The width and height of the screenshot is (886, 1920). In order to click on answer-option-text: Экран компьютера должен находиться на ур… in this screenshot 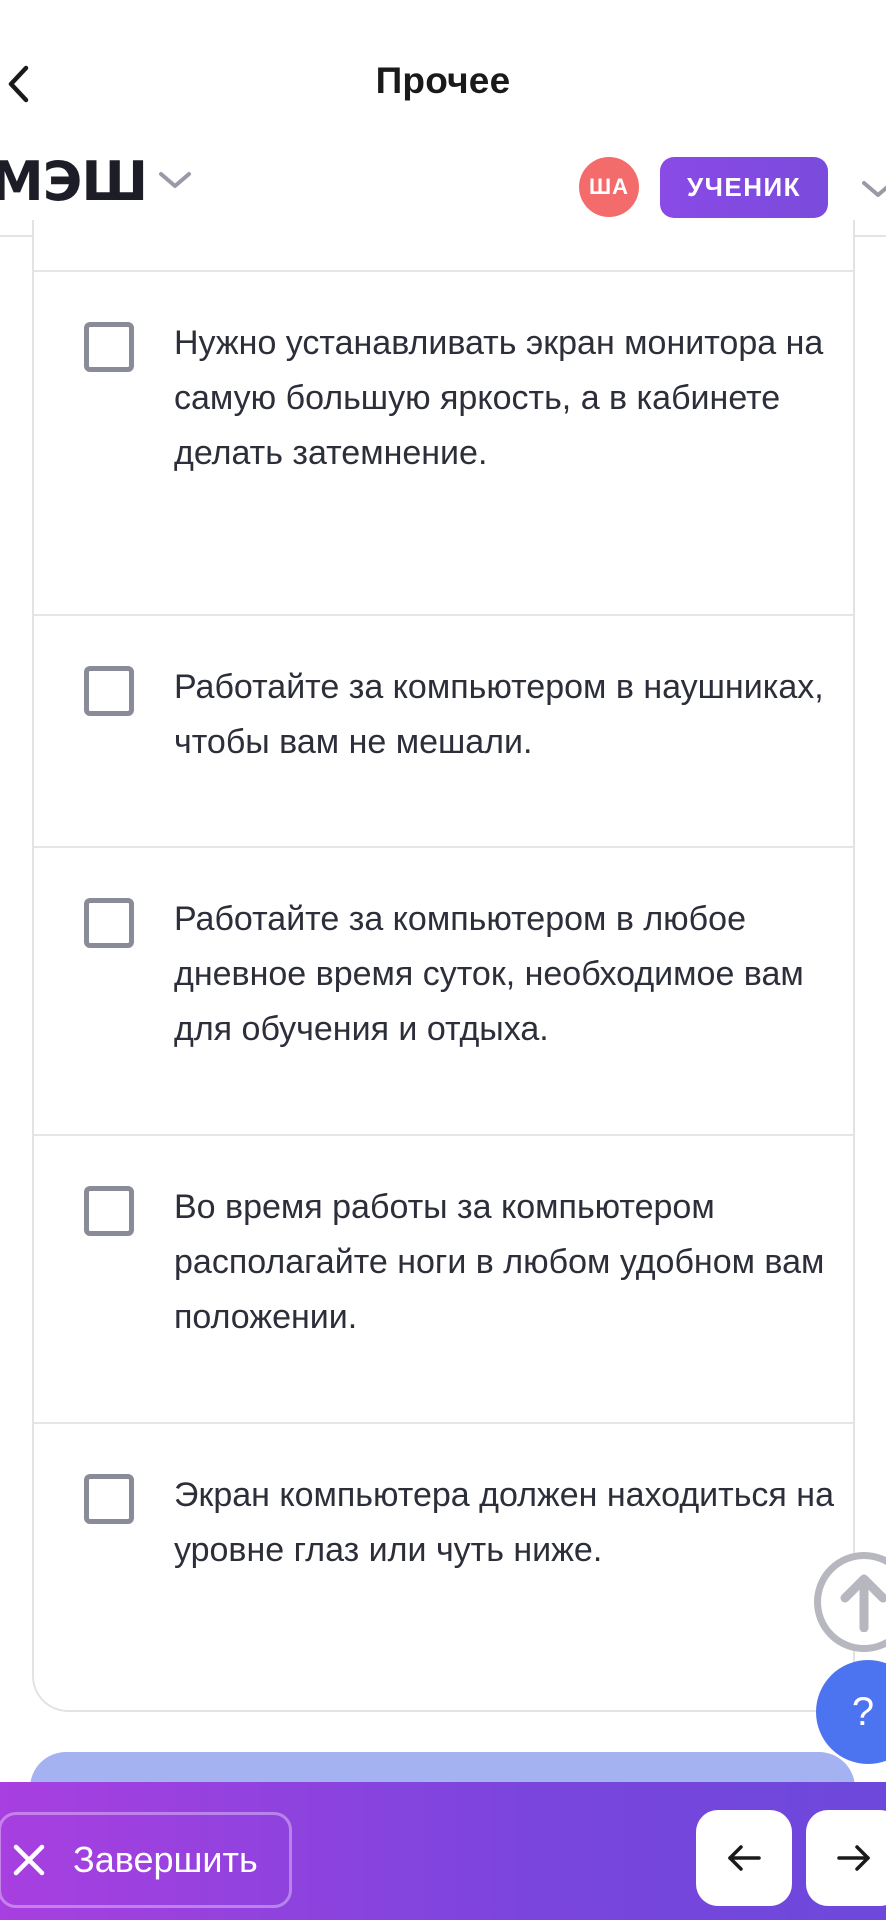, I will do `click(504, 1522)`.